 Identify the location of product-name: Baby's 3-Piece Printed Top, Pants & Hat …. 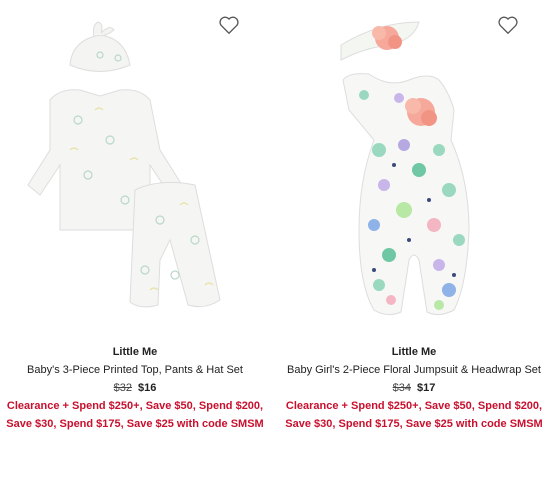
(135, 370).